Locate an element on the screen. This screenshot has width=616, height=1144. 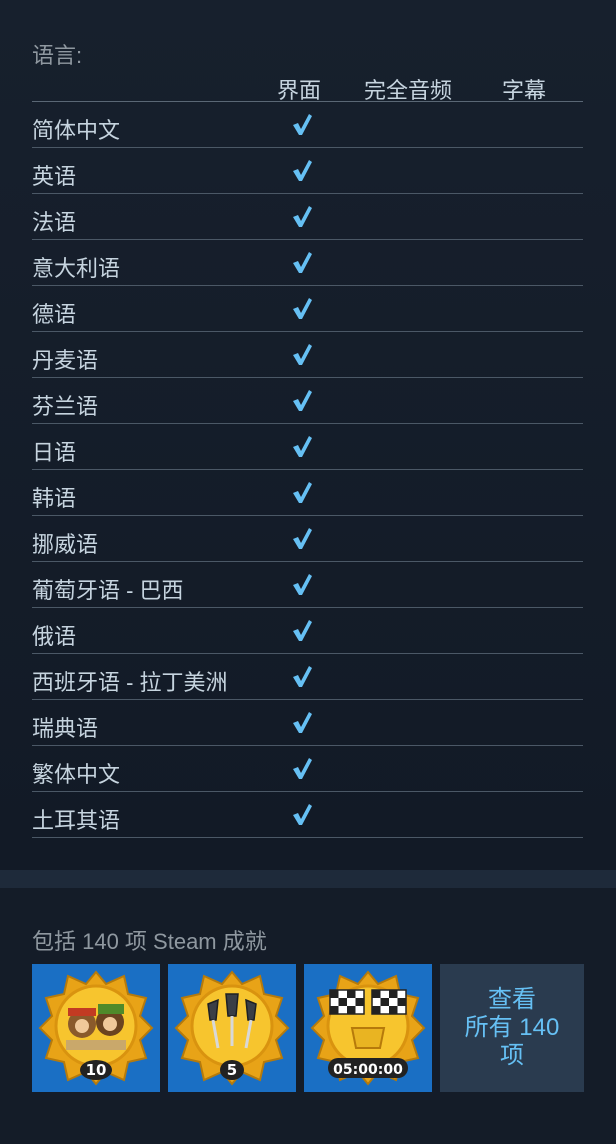
language-name: 瑞典语 is located at coordinates (65, 728).